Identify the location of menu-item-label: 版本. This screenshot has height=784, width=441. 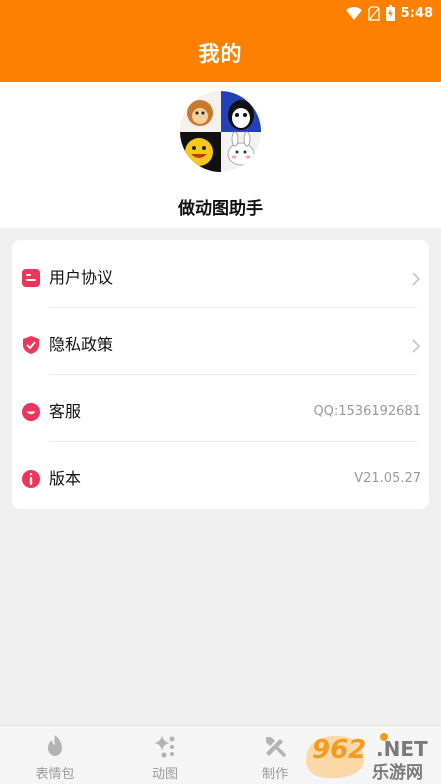
(65, 478).